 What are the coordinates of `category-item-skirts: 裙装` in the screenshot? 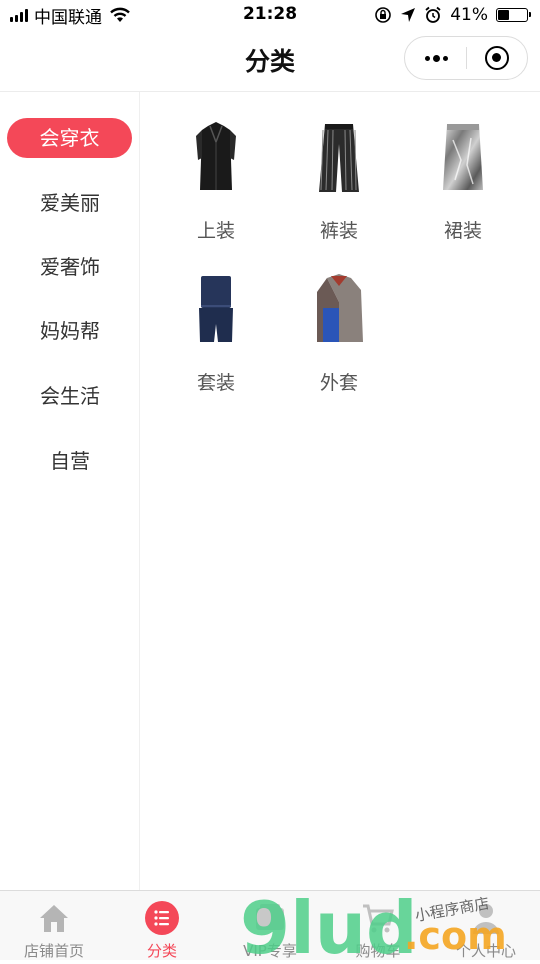 It's located at (463, 190).